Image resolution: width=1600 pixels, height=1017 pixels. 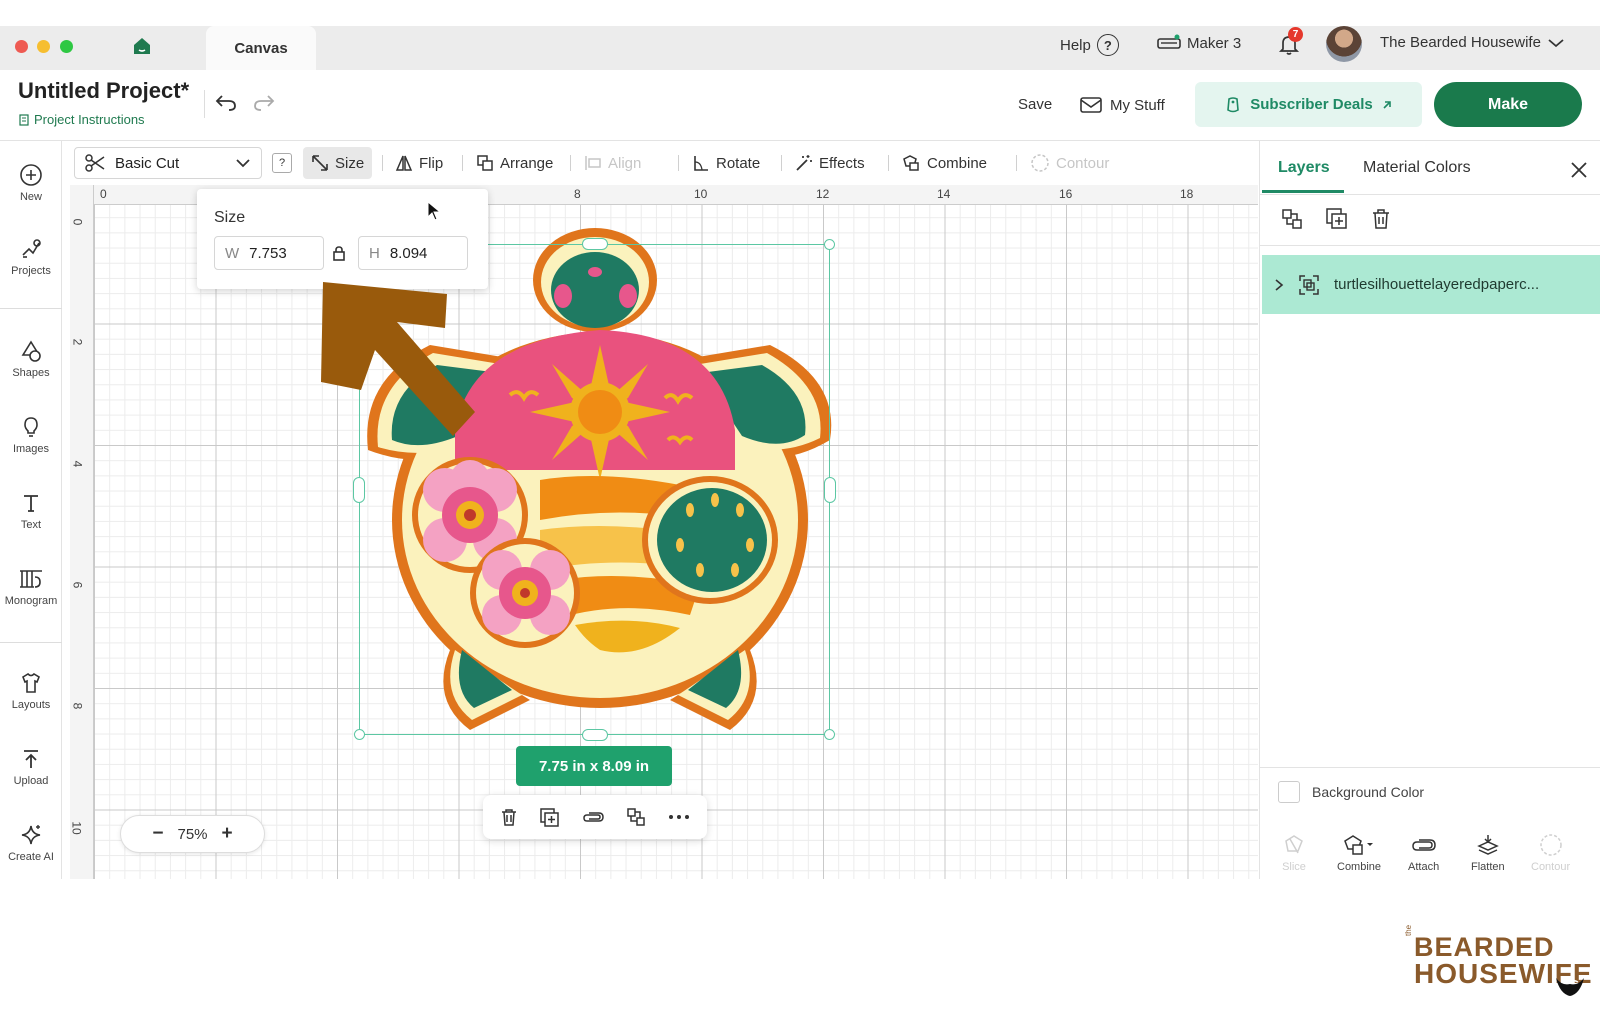 I want to click on zoom-in-button: +, so click(x=227, y=834).